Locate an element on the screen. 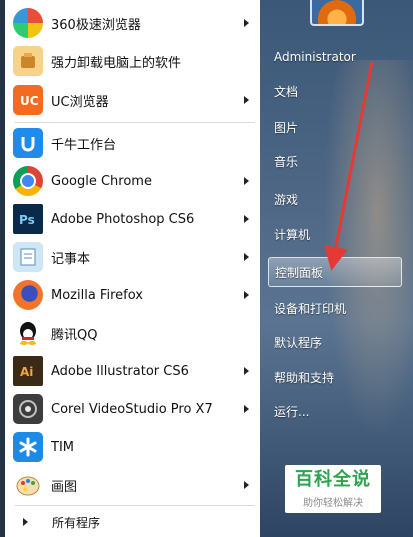 The height and width of the screenshot is (537, 413). watermark-logo: 百科全说 助你轻松解决 is located at coordinates (333, 489).